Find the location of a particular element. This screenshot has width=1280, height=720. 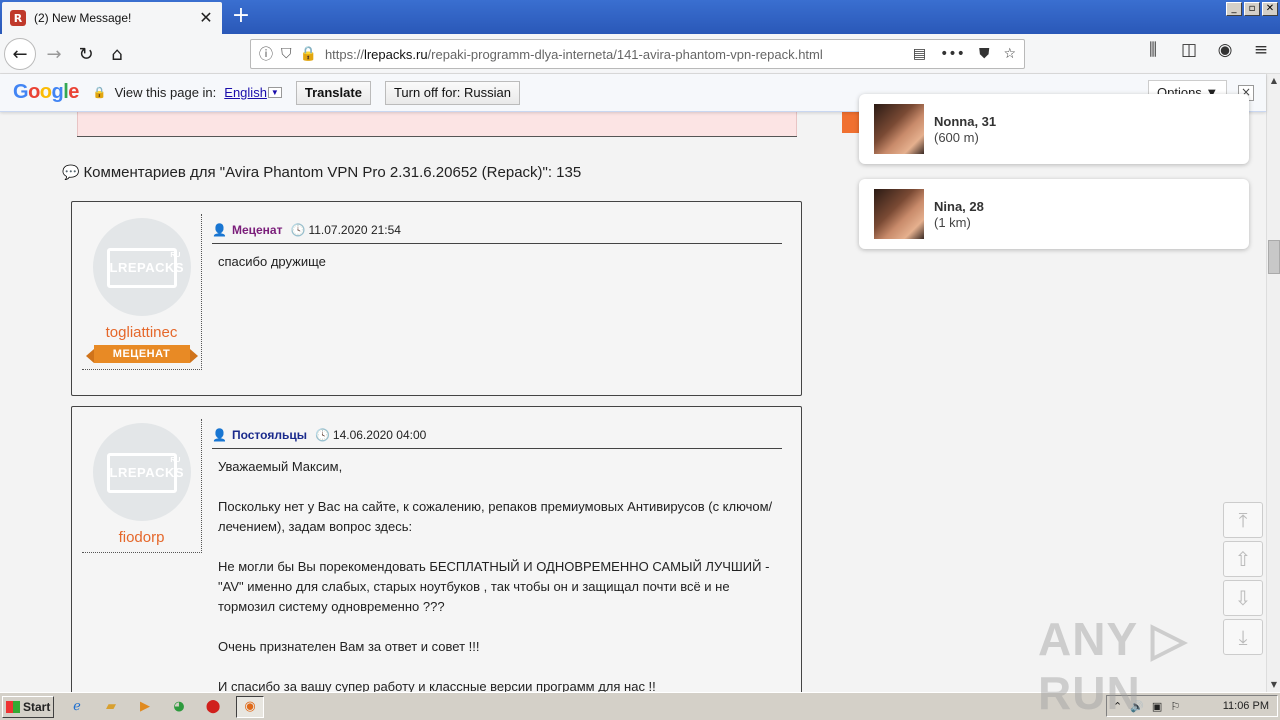

user-group: Постояльцы is located at coordinates (269, 434).